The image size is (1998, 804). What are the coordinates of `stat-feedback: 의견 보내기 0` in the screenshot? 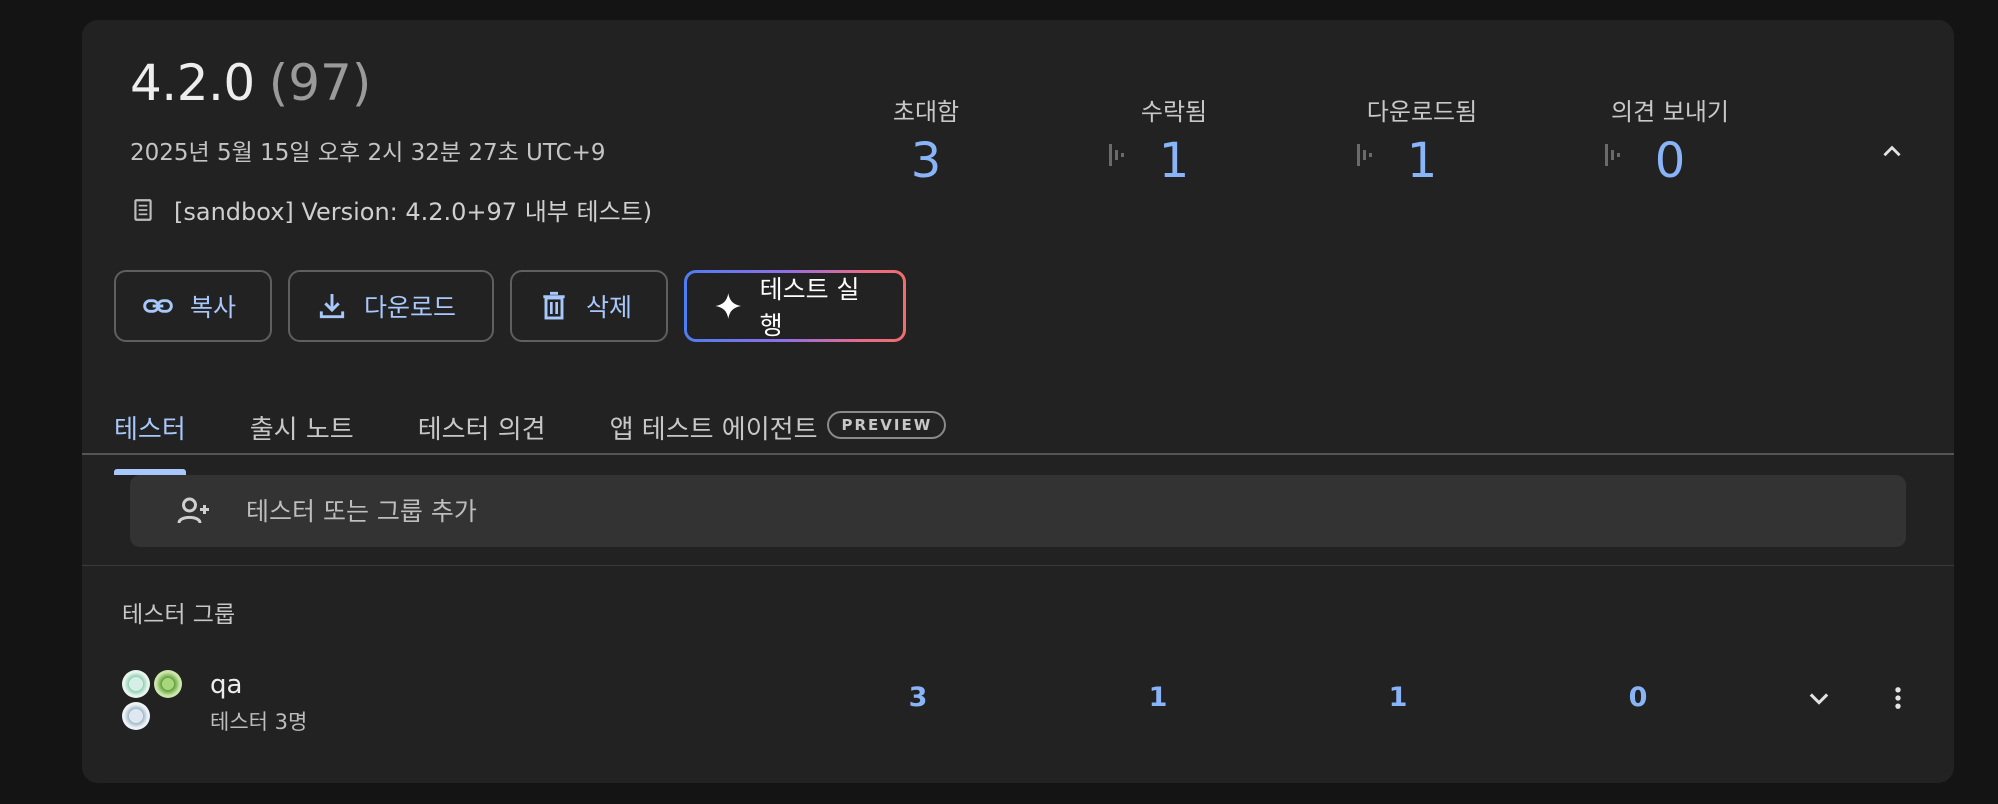 It's located at (1670, 140).